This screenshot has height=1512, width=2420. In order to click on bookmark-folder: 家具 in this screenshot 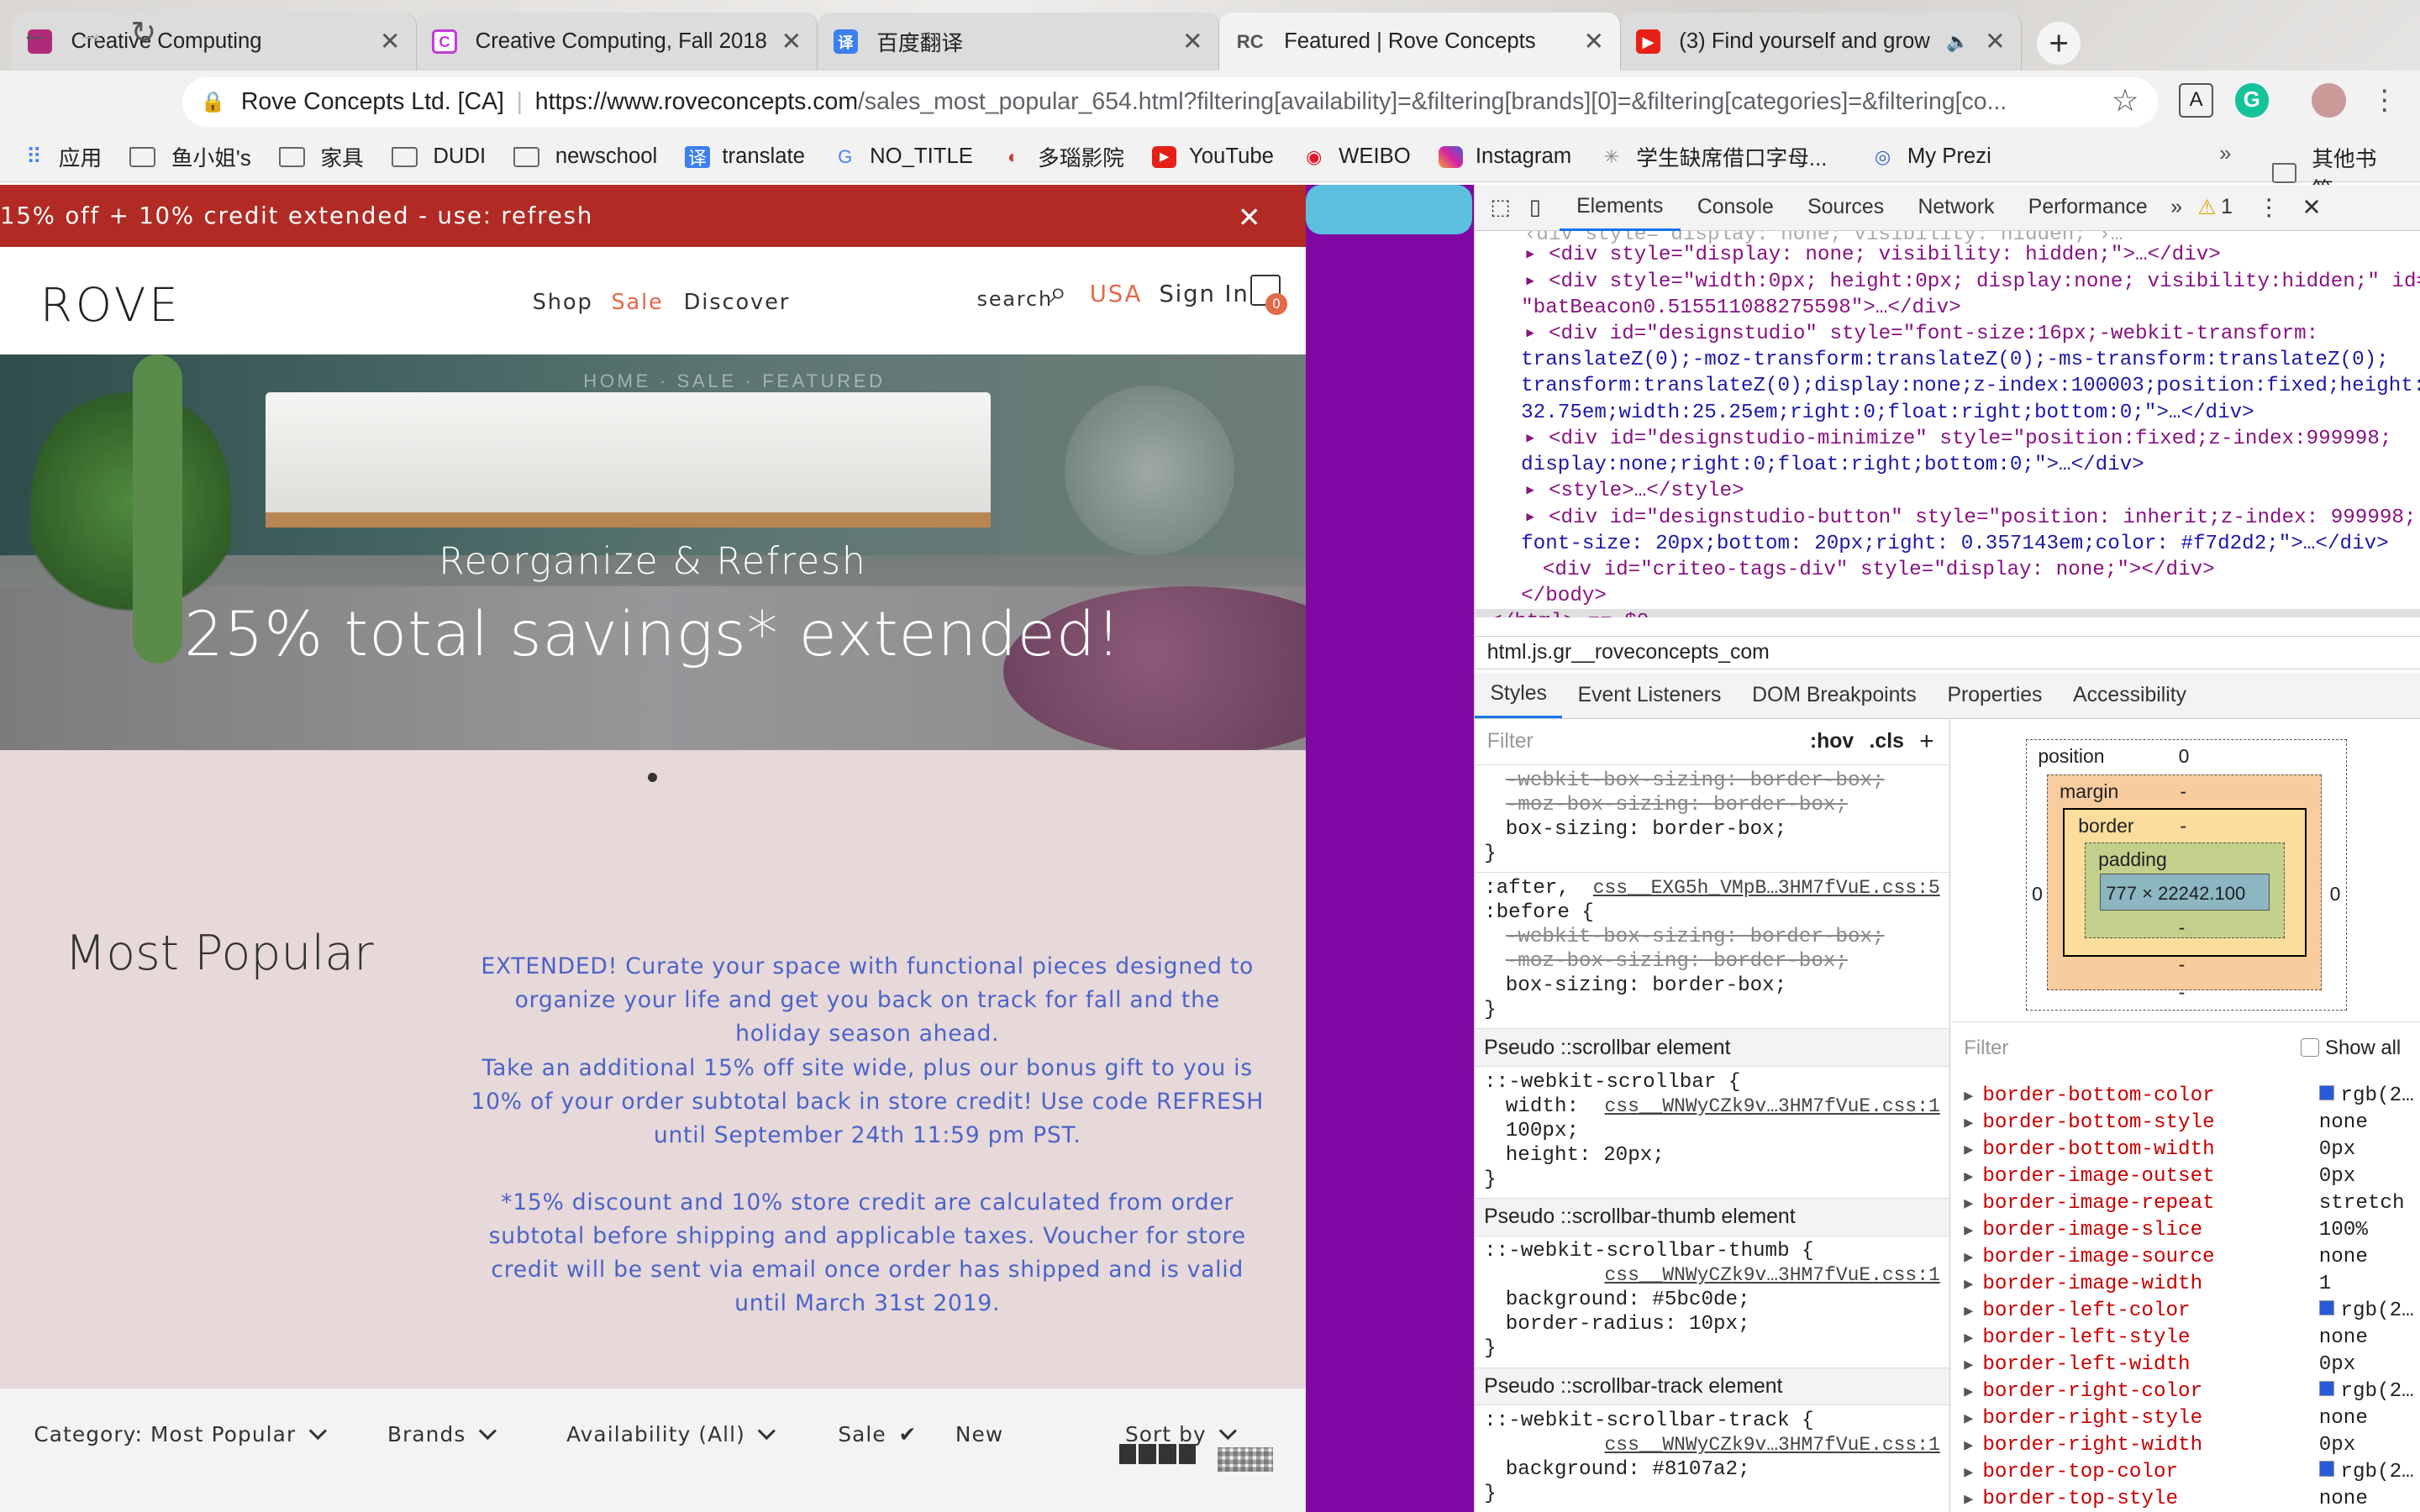, I will do `click(321, 156)`.